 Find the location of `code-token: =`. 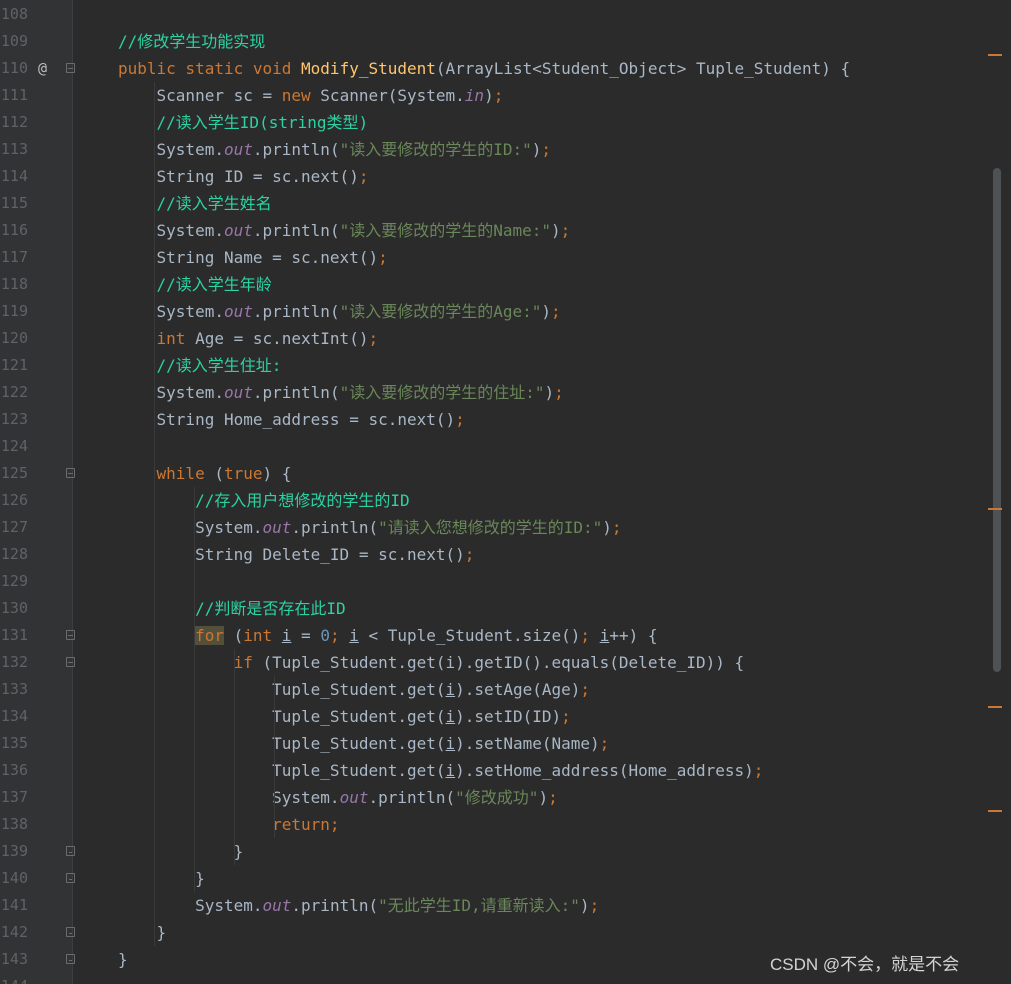

code-token: = is located at coordinates (306, 635).